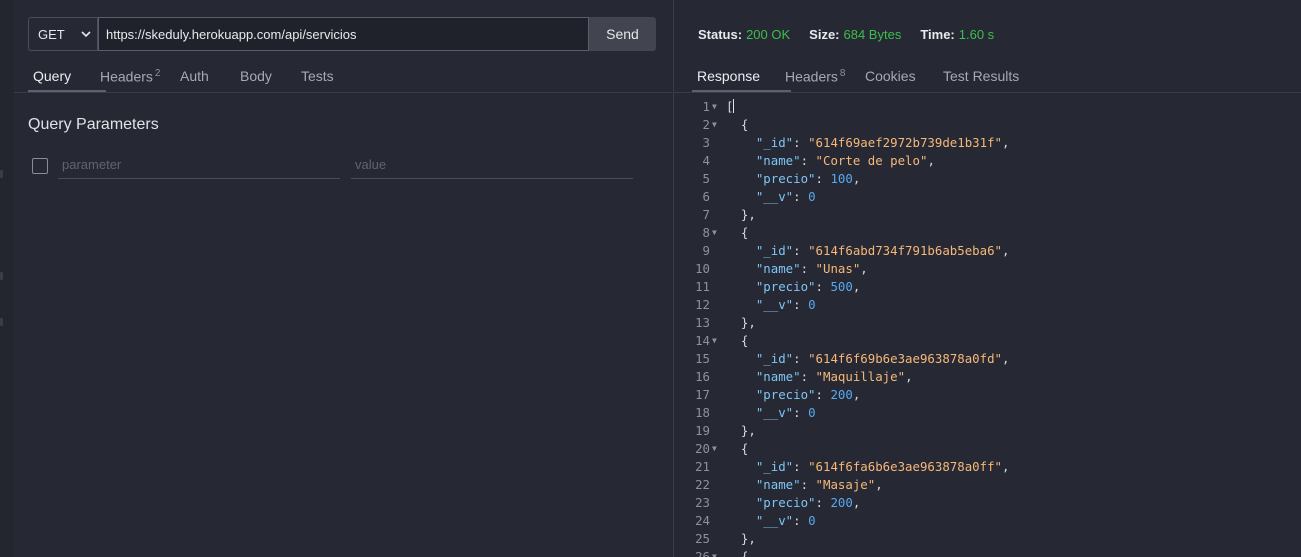 The image size is (1301, 557). What do you see at coordinates (760, 250) in the screenshot?
I see `json-token-key: "_id"` at bounding box center [760, 250].